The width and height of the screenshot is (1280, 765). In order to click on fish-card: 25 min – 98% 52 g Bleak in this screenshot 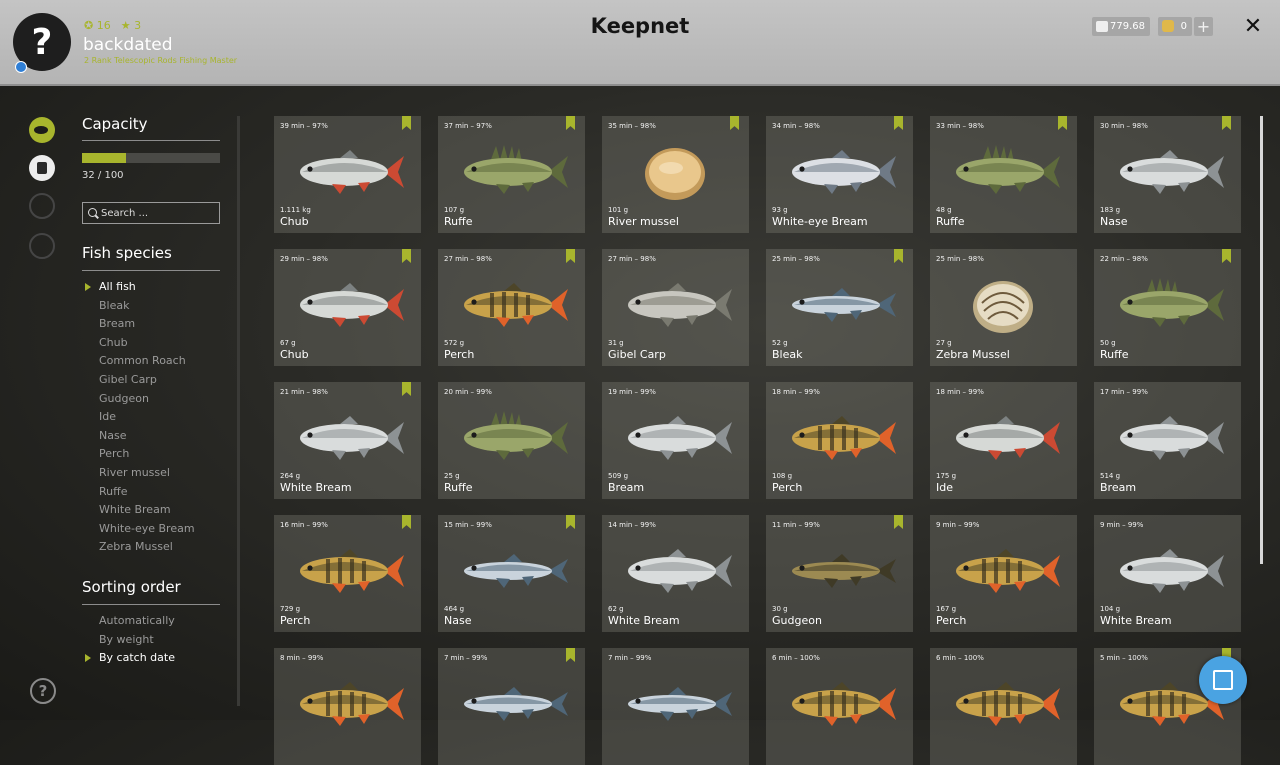, I will do `click(839, 307)`.